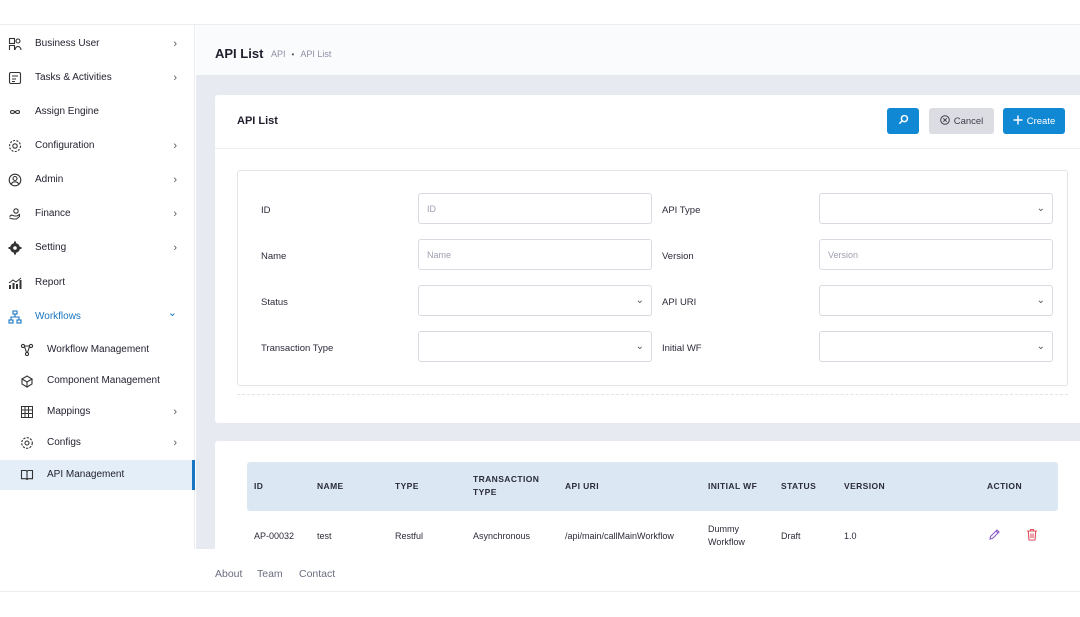  What do you see at coordinates (274, 256) in the screenshot?
I see `name-label: Name` at bounding box center [274, 256].